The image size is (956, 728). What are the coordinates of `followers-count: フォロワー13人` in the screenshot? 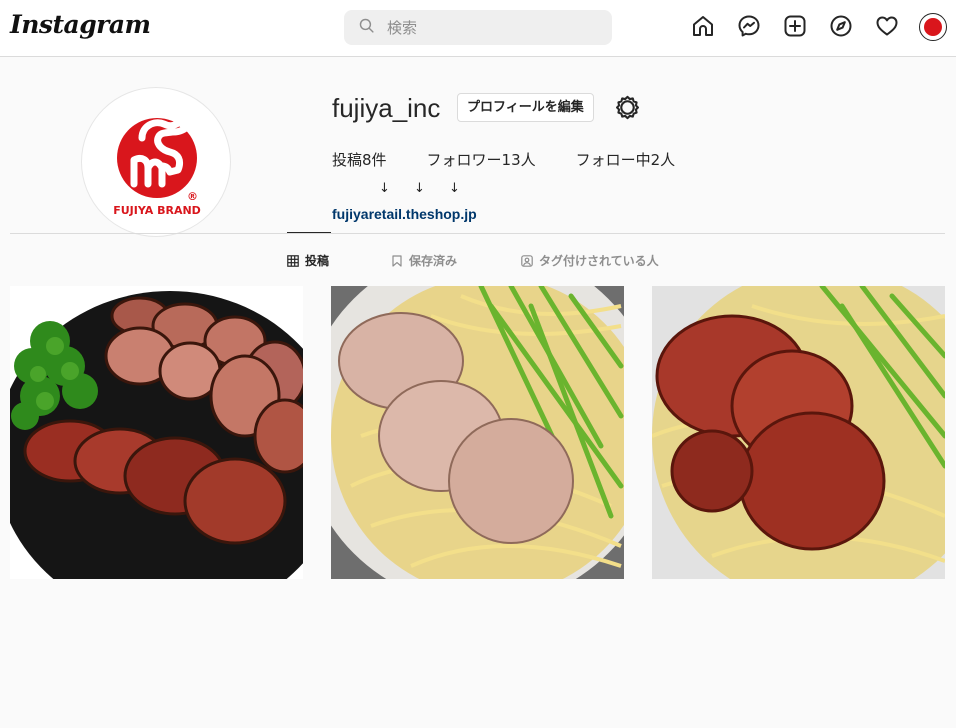 It's located at (481, 159).